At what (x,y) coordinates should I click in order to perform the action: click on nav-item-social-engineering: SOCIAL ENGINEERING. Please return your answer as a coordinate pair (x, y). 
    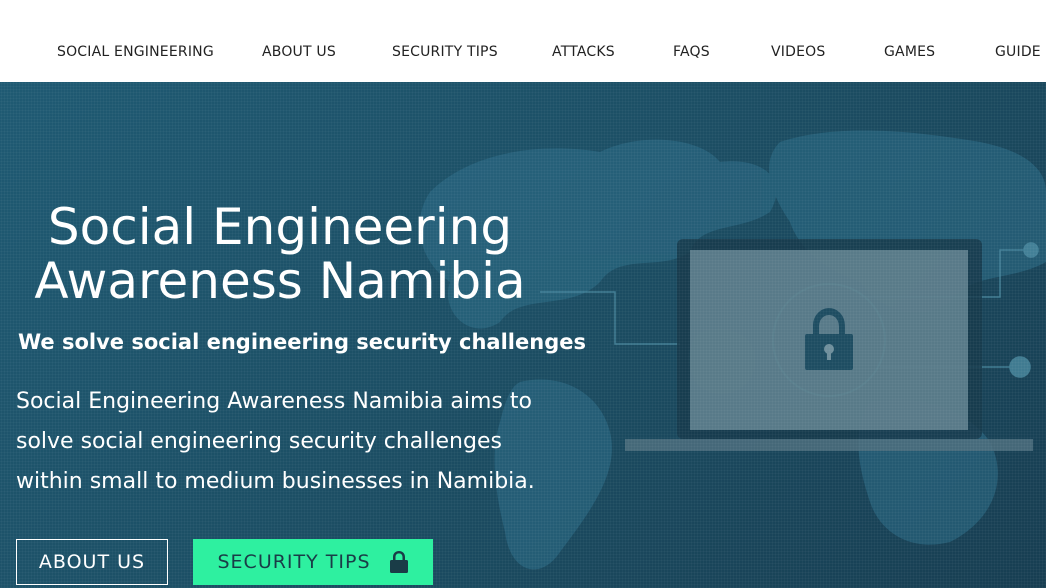
    Looking at the image, I should click on (135, 52).